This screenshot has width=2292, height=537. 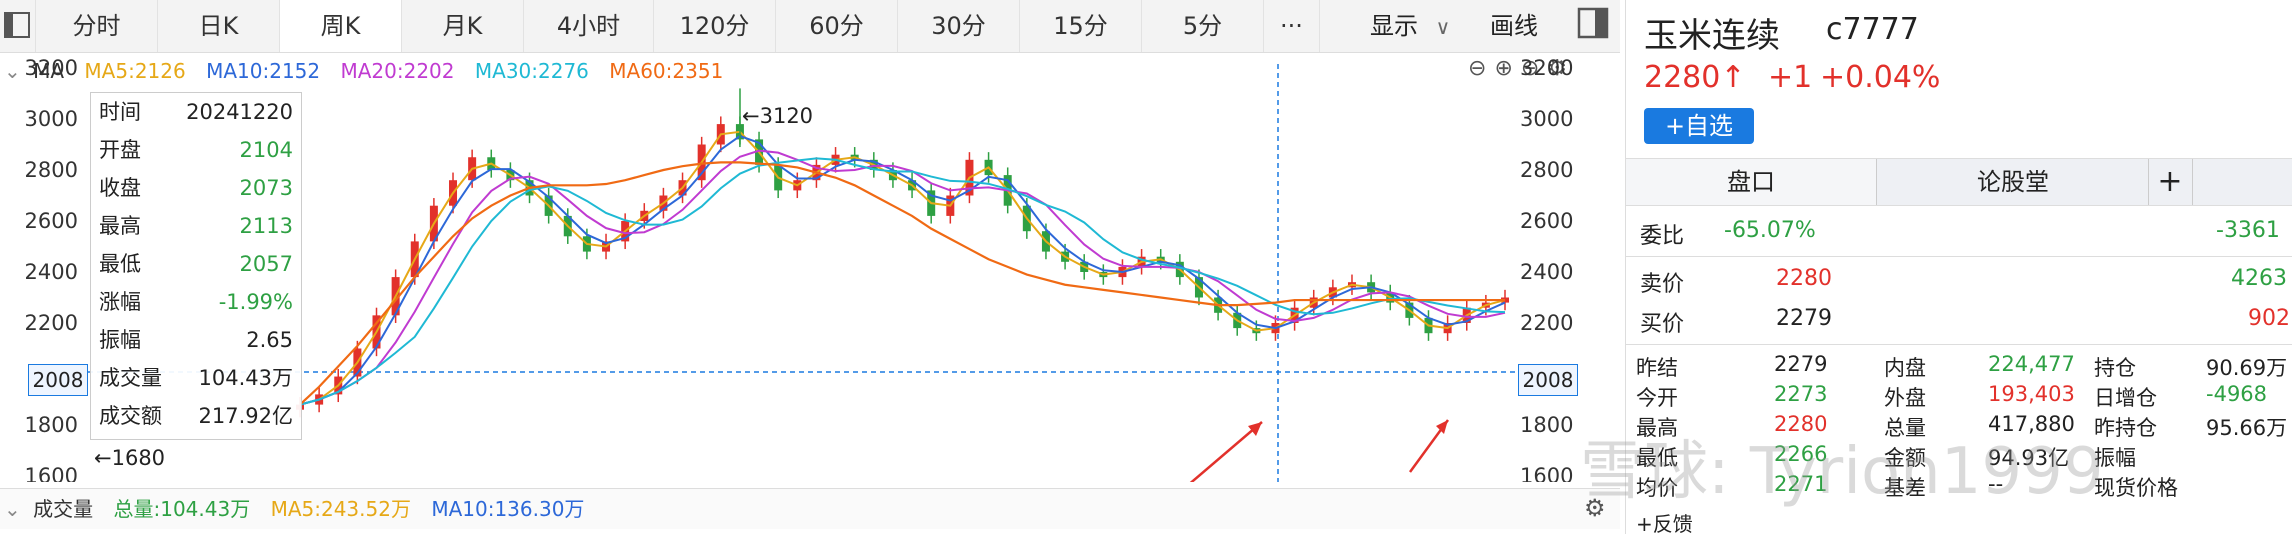 What do you see at coordinates (2247, 428) in the screenshot?
I see `stat-value: 95.66万` at bounding box center [2247, 428].